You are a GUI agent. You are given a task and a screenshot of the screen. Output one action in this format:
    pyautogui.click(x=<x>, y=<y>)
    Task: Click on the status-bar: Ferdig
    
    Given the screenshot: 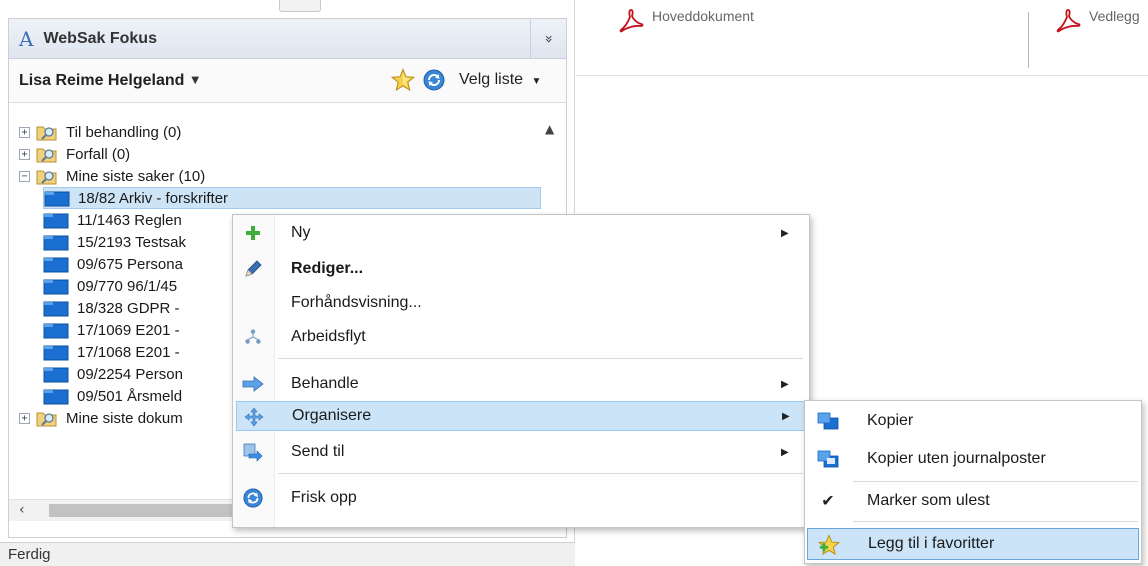 What is the action you would take?
    pyautogui.click(x=287, y=554)
    